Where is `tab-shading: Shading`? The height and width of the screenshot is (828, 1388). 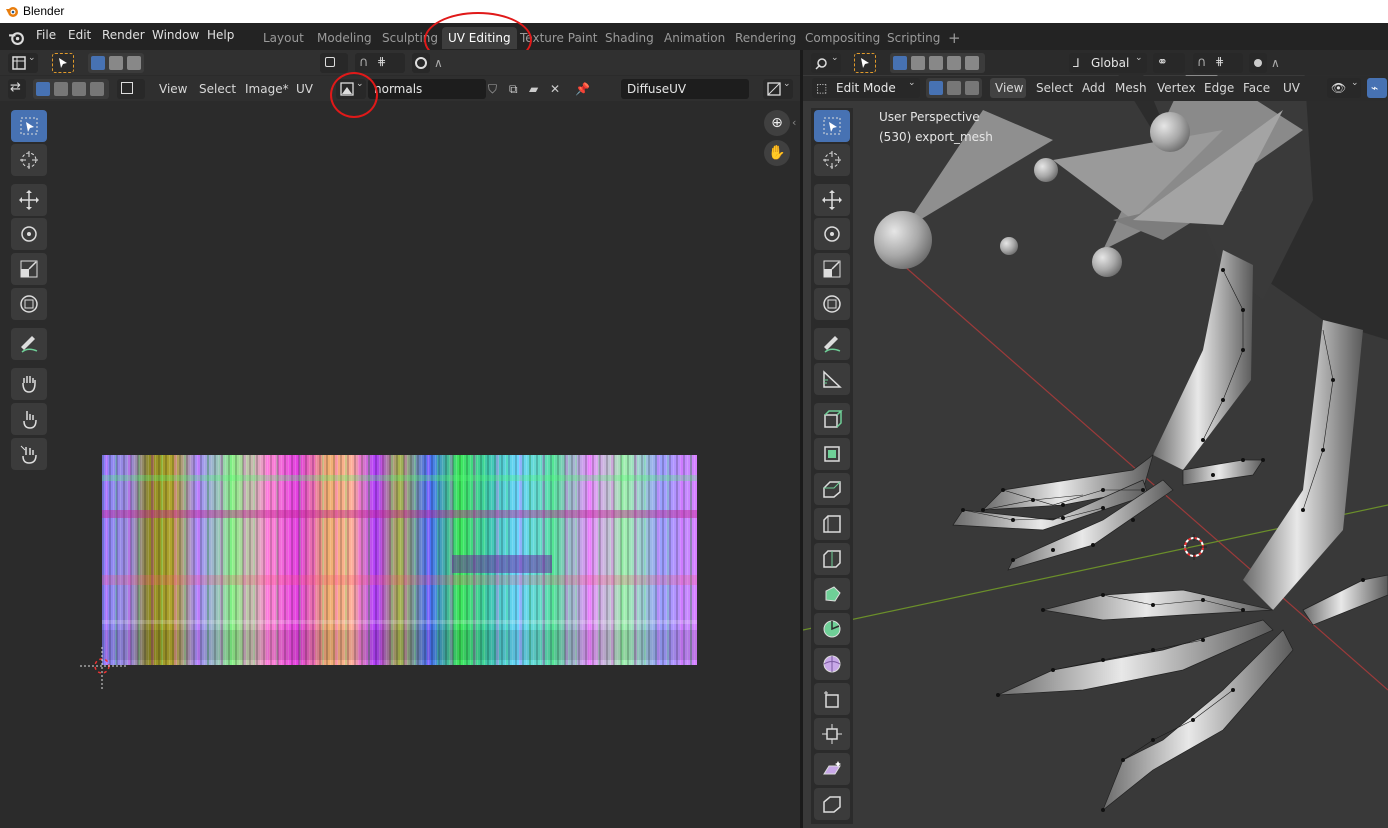
tab-shading: Shading is located at coordinates (629, 38).